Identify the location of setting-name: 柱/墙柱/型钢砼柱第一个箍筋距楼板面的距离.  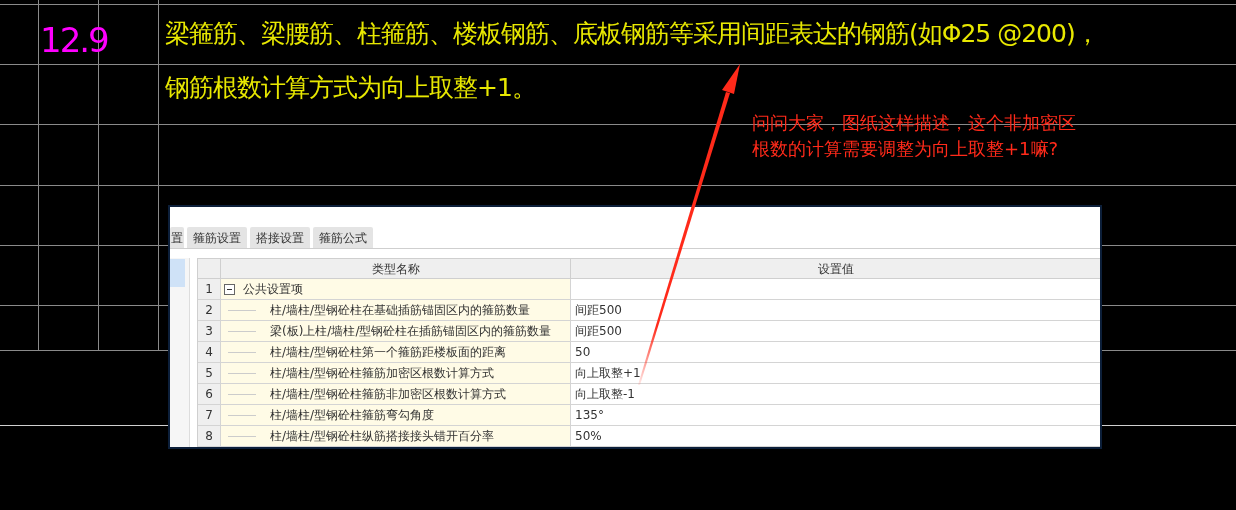
(388, 352).